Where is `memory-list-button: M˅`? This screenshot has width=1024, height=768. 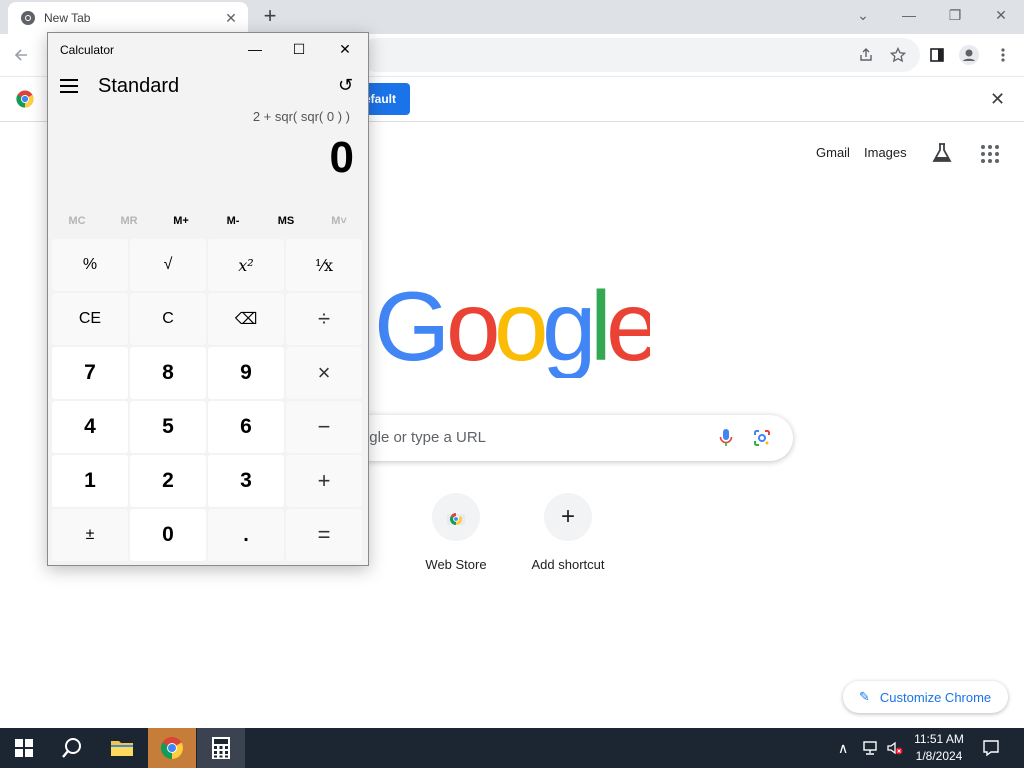 memory-list-button: M˅ is located at coordinates (339, 221).